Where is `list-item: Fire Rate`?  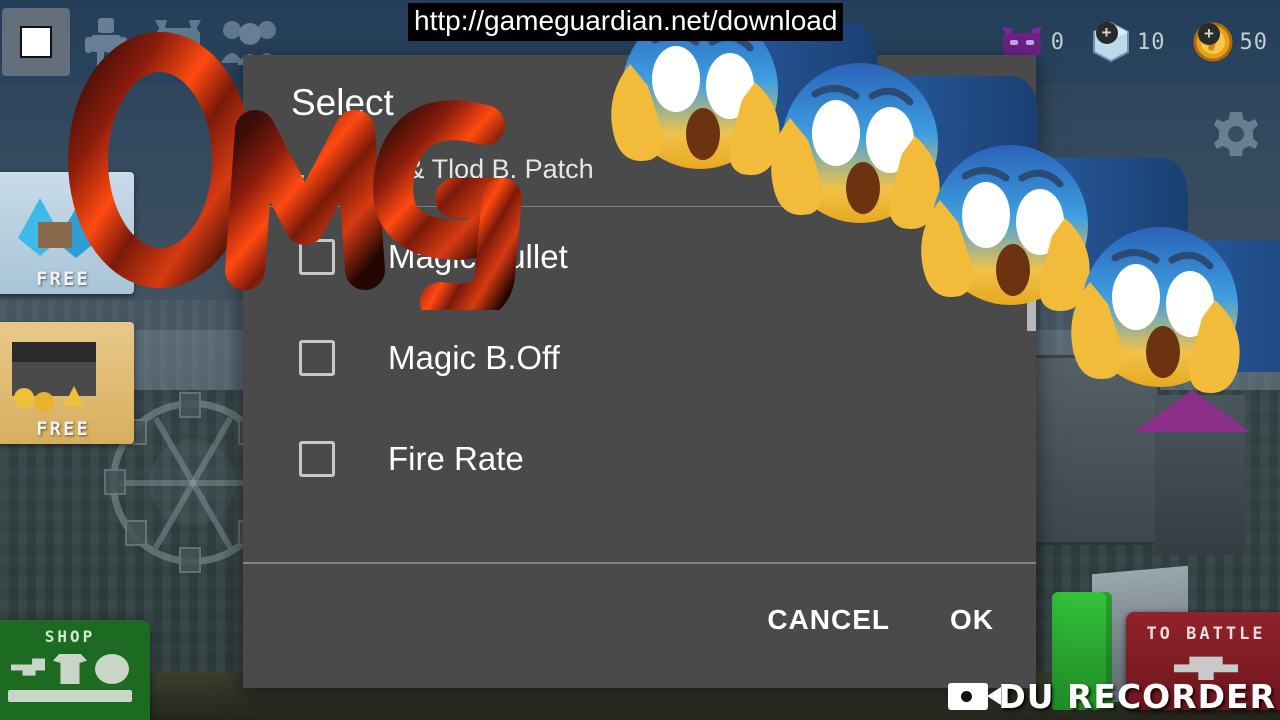
list-item: Fire Rate is located at coordinates (639, 459).